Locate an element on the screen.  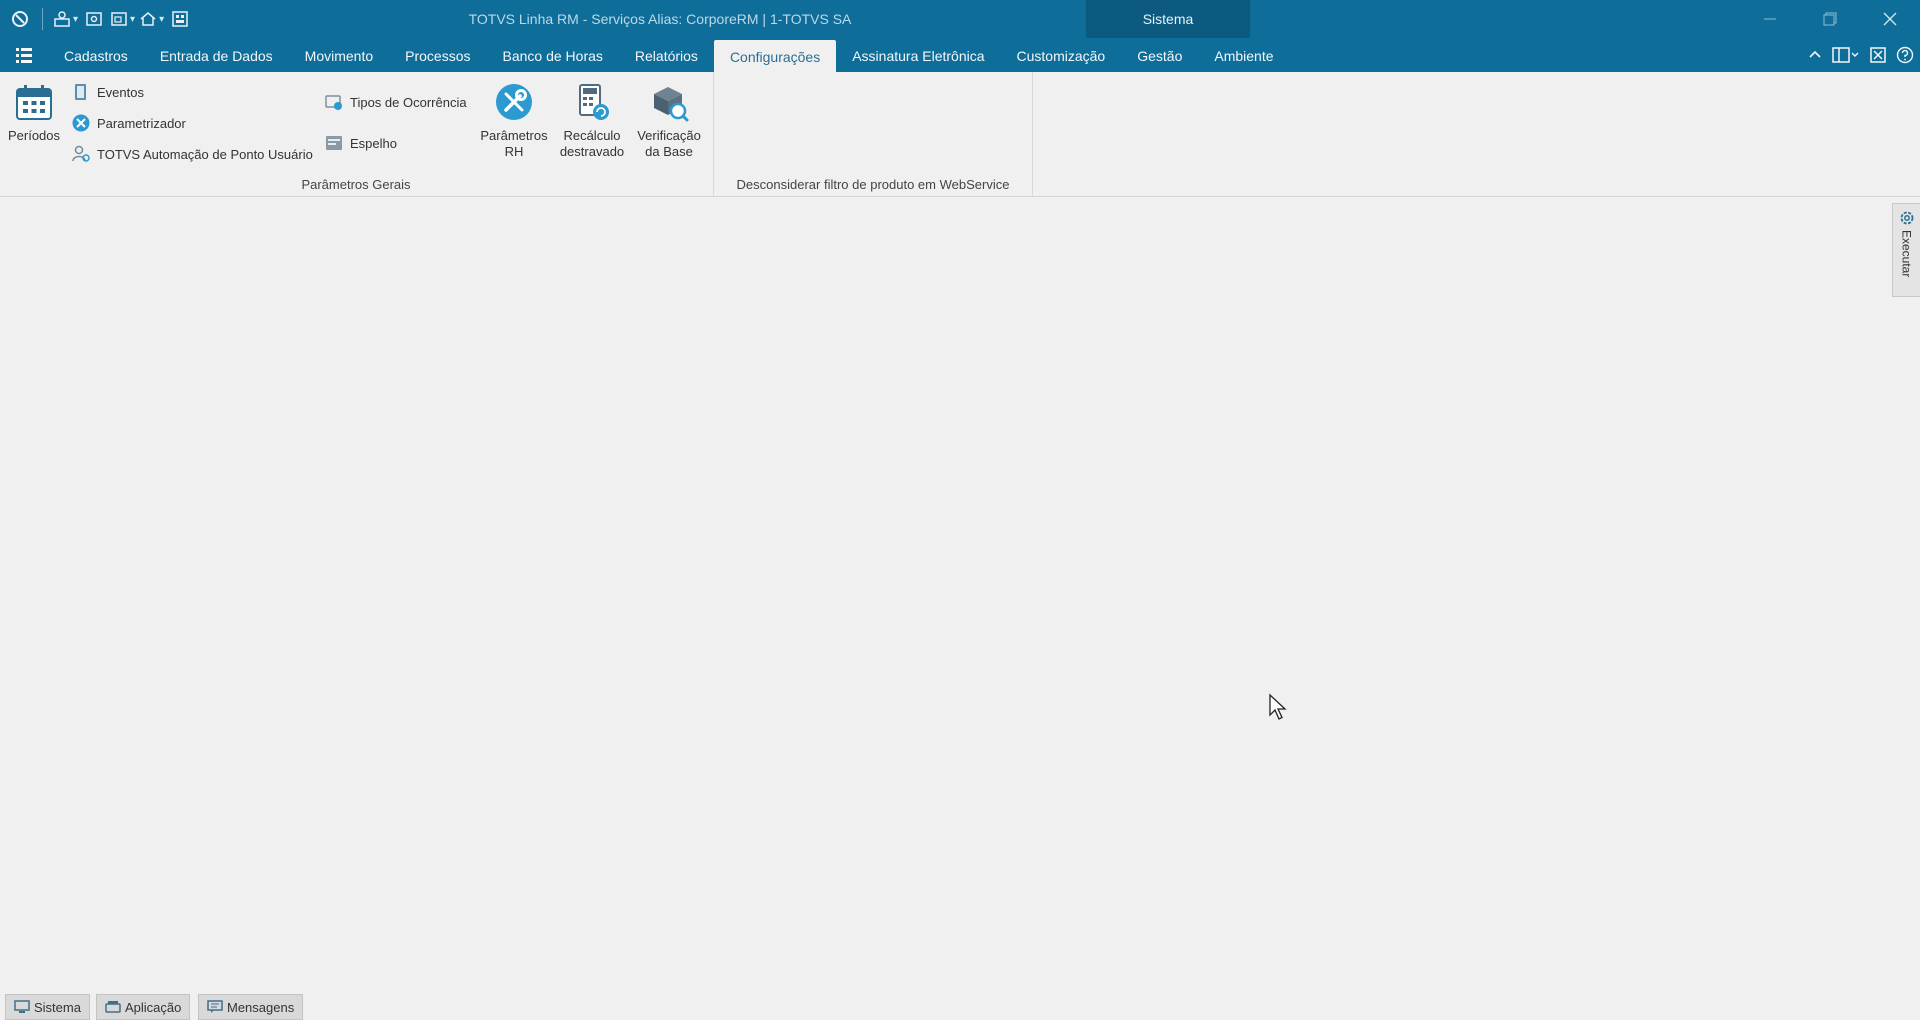
parametros-rh-button: Parâmetros RH is located at coordinates (514, 121).